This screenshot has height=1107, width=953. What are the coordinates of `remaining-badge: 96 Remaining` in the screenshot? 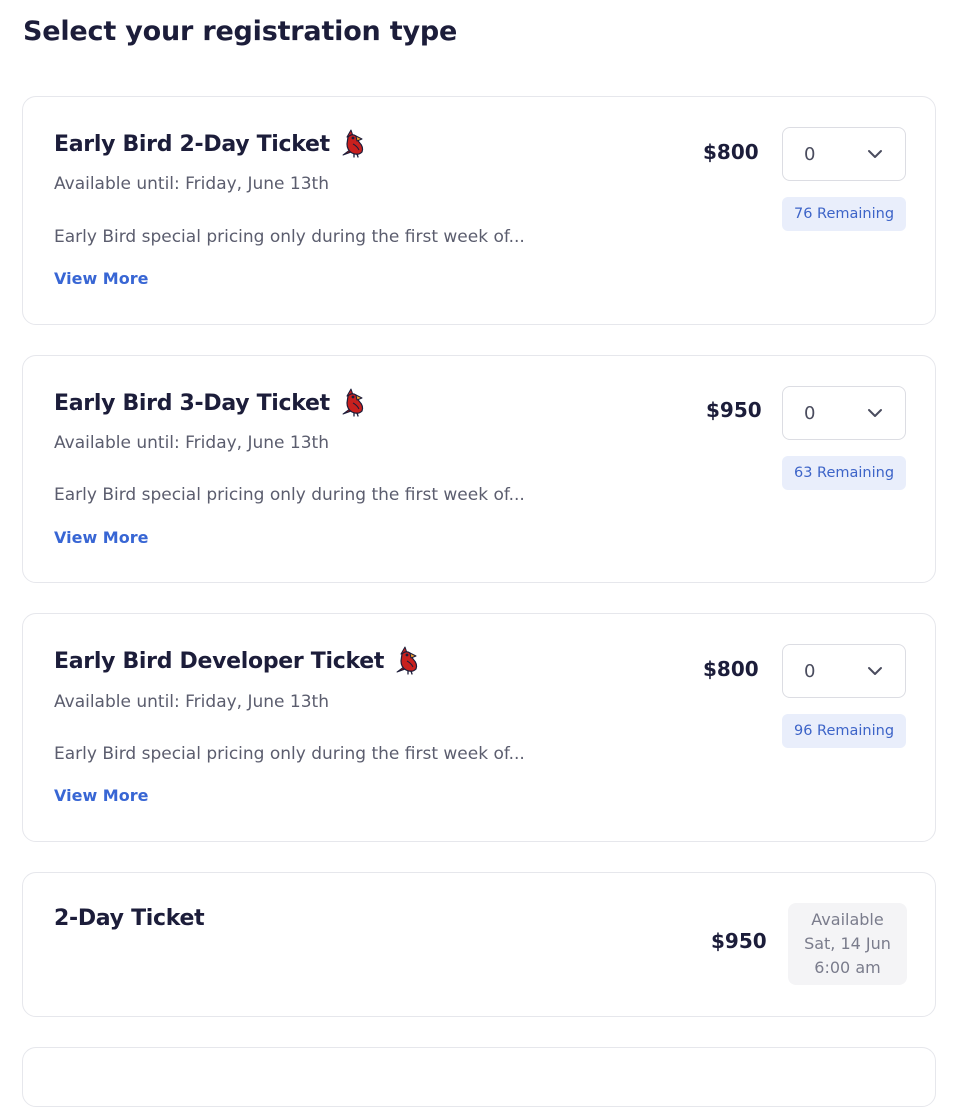 It's located at (844, 731).